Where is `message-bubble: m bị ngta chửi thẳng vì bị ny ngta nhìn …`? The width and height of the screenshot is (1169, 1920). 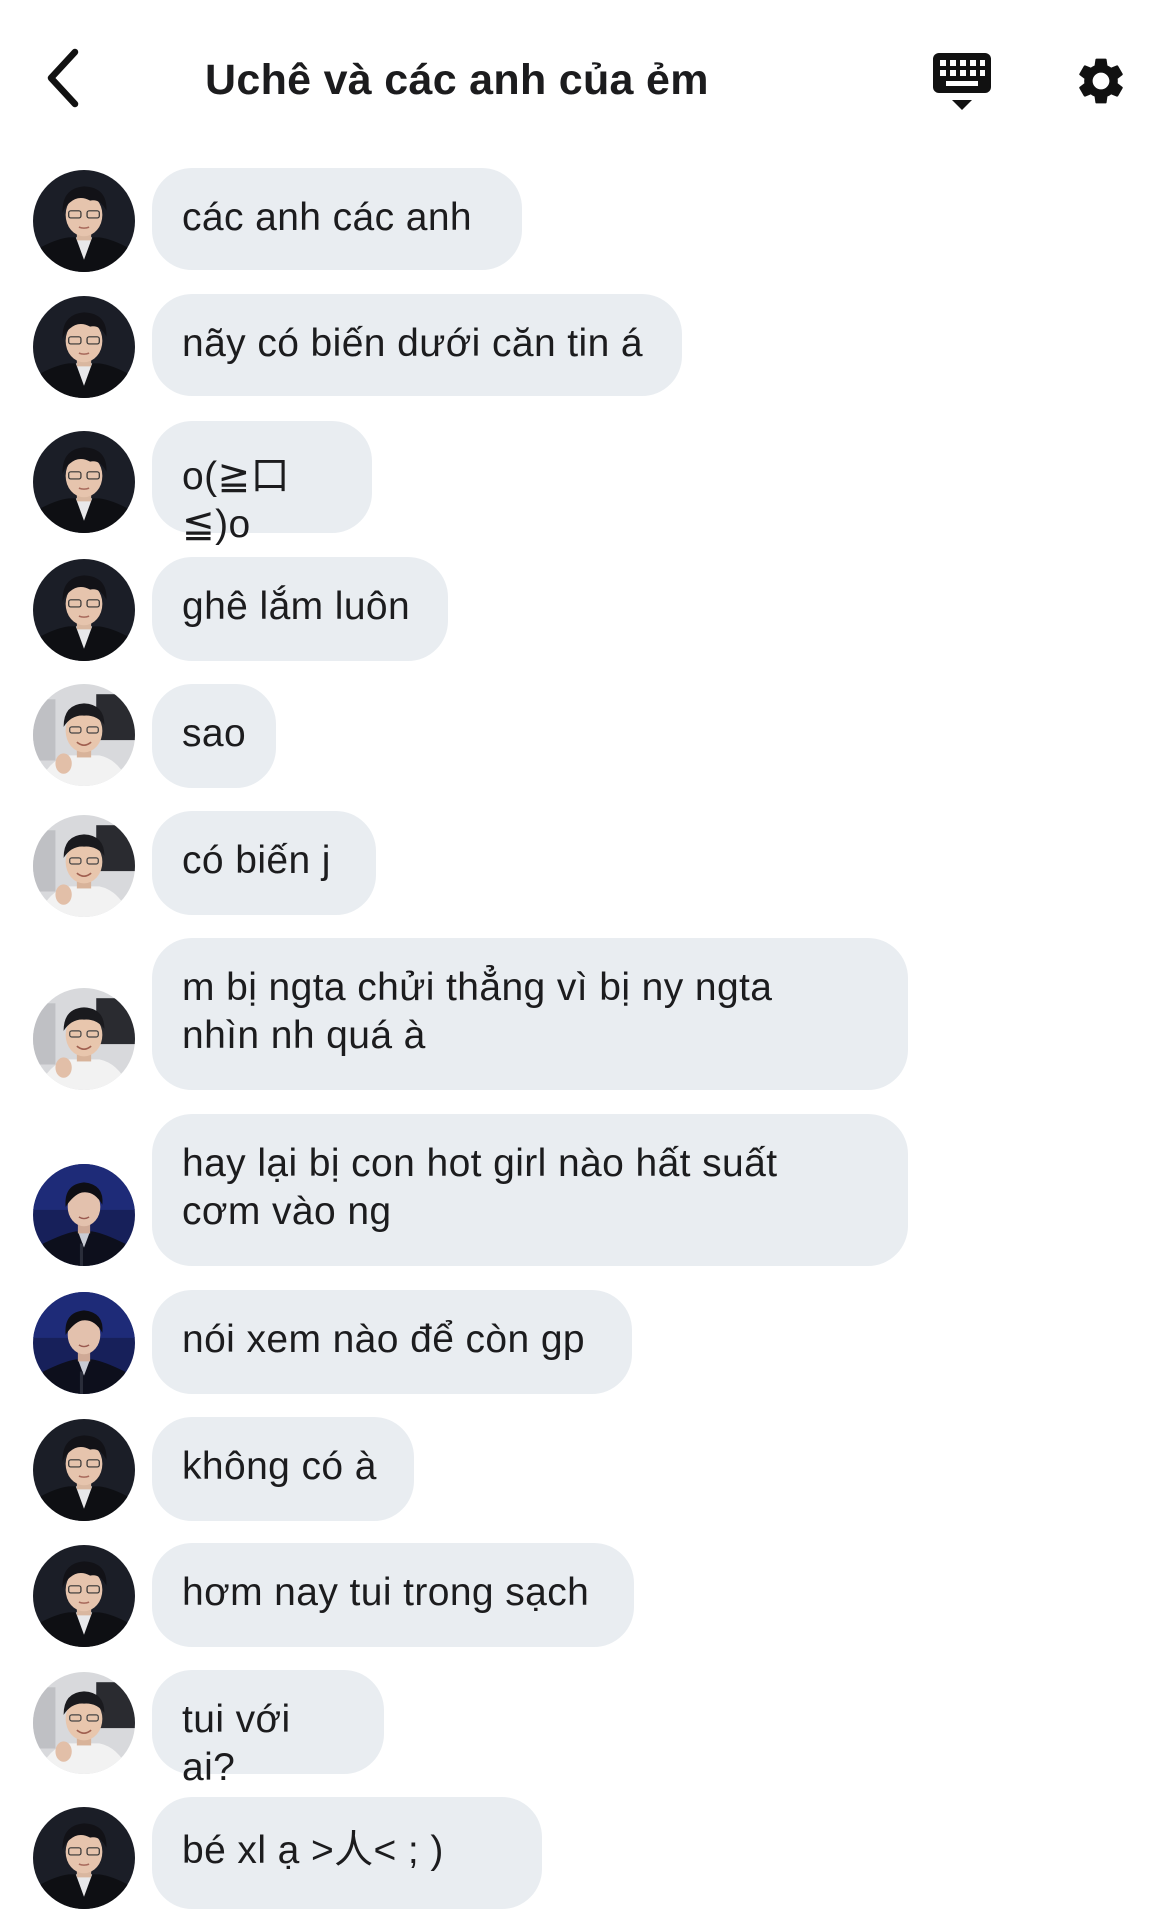
message-bubble: m bị ngta chửi thẳng vì bị ny ngta nhìn … is located at coordinates (530, 1014).